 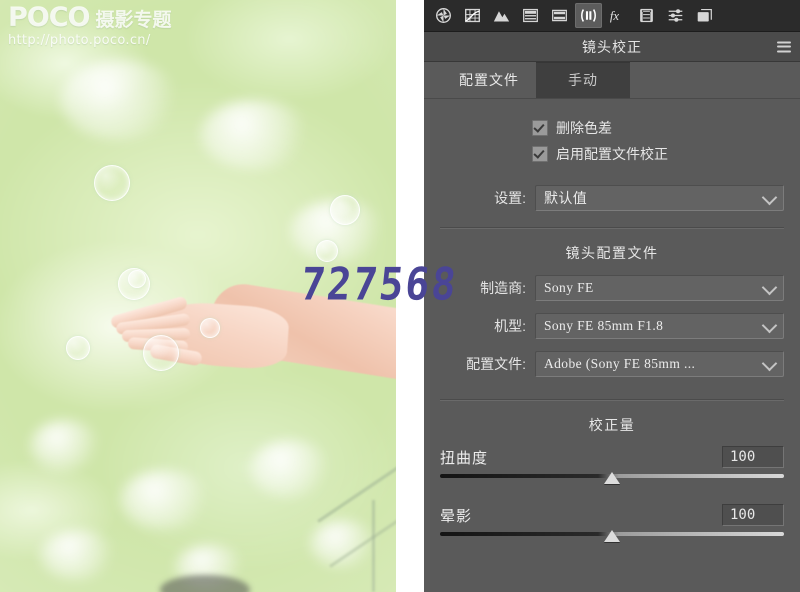 What do you see at coordinates (704, 15) in the screenshot?
I see `snapshots-icon` at bounding box center [704, 15].